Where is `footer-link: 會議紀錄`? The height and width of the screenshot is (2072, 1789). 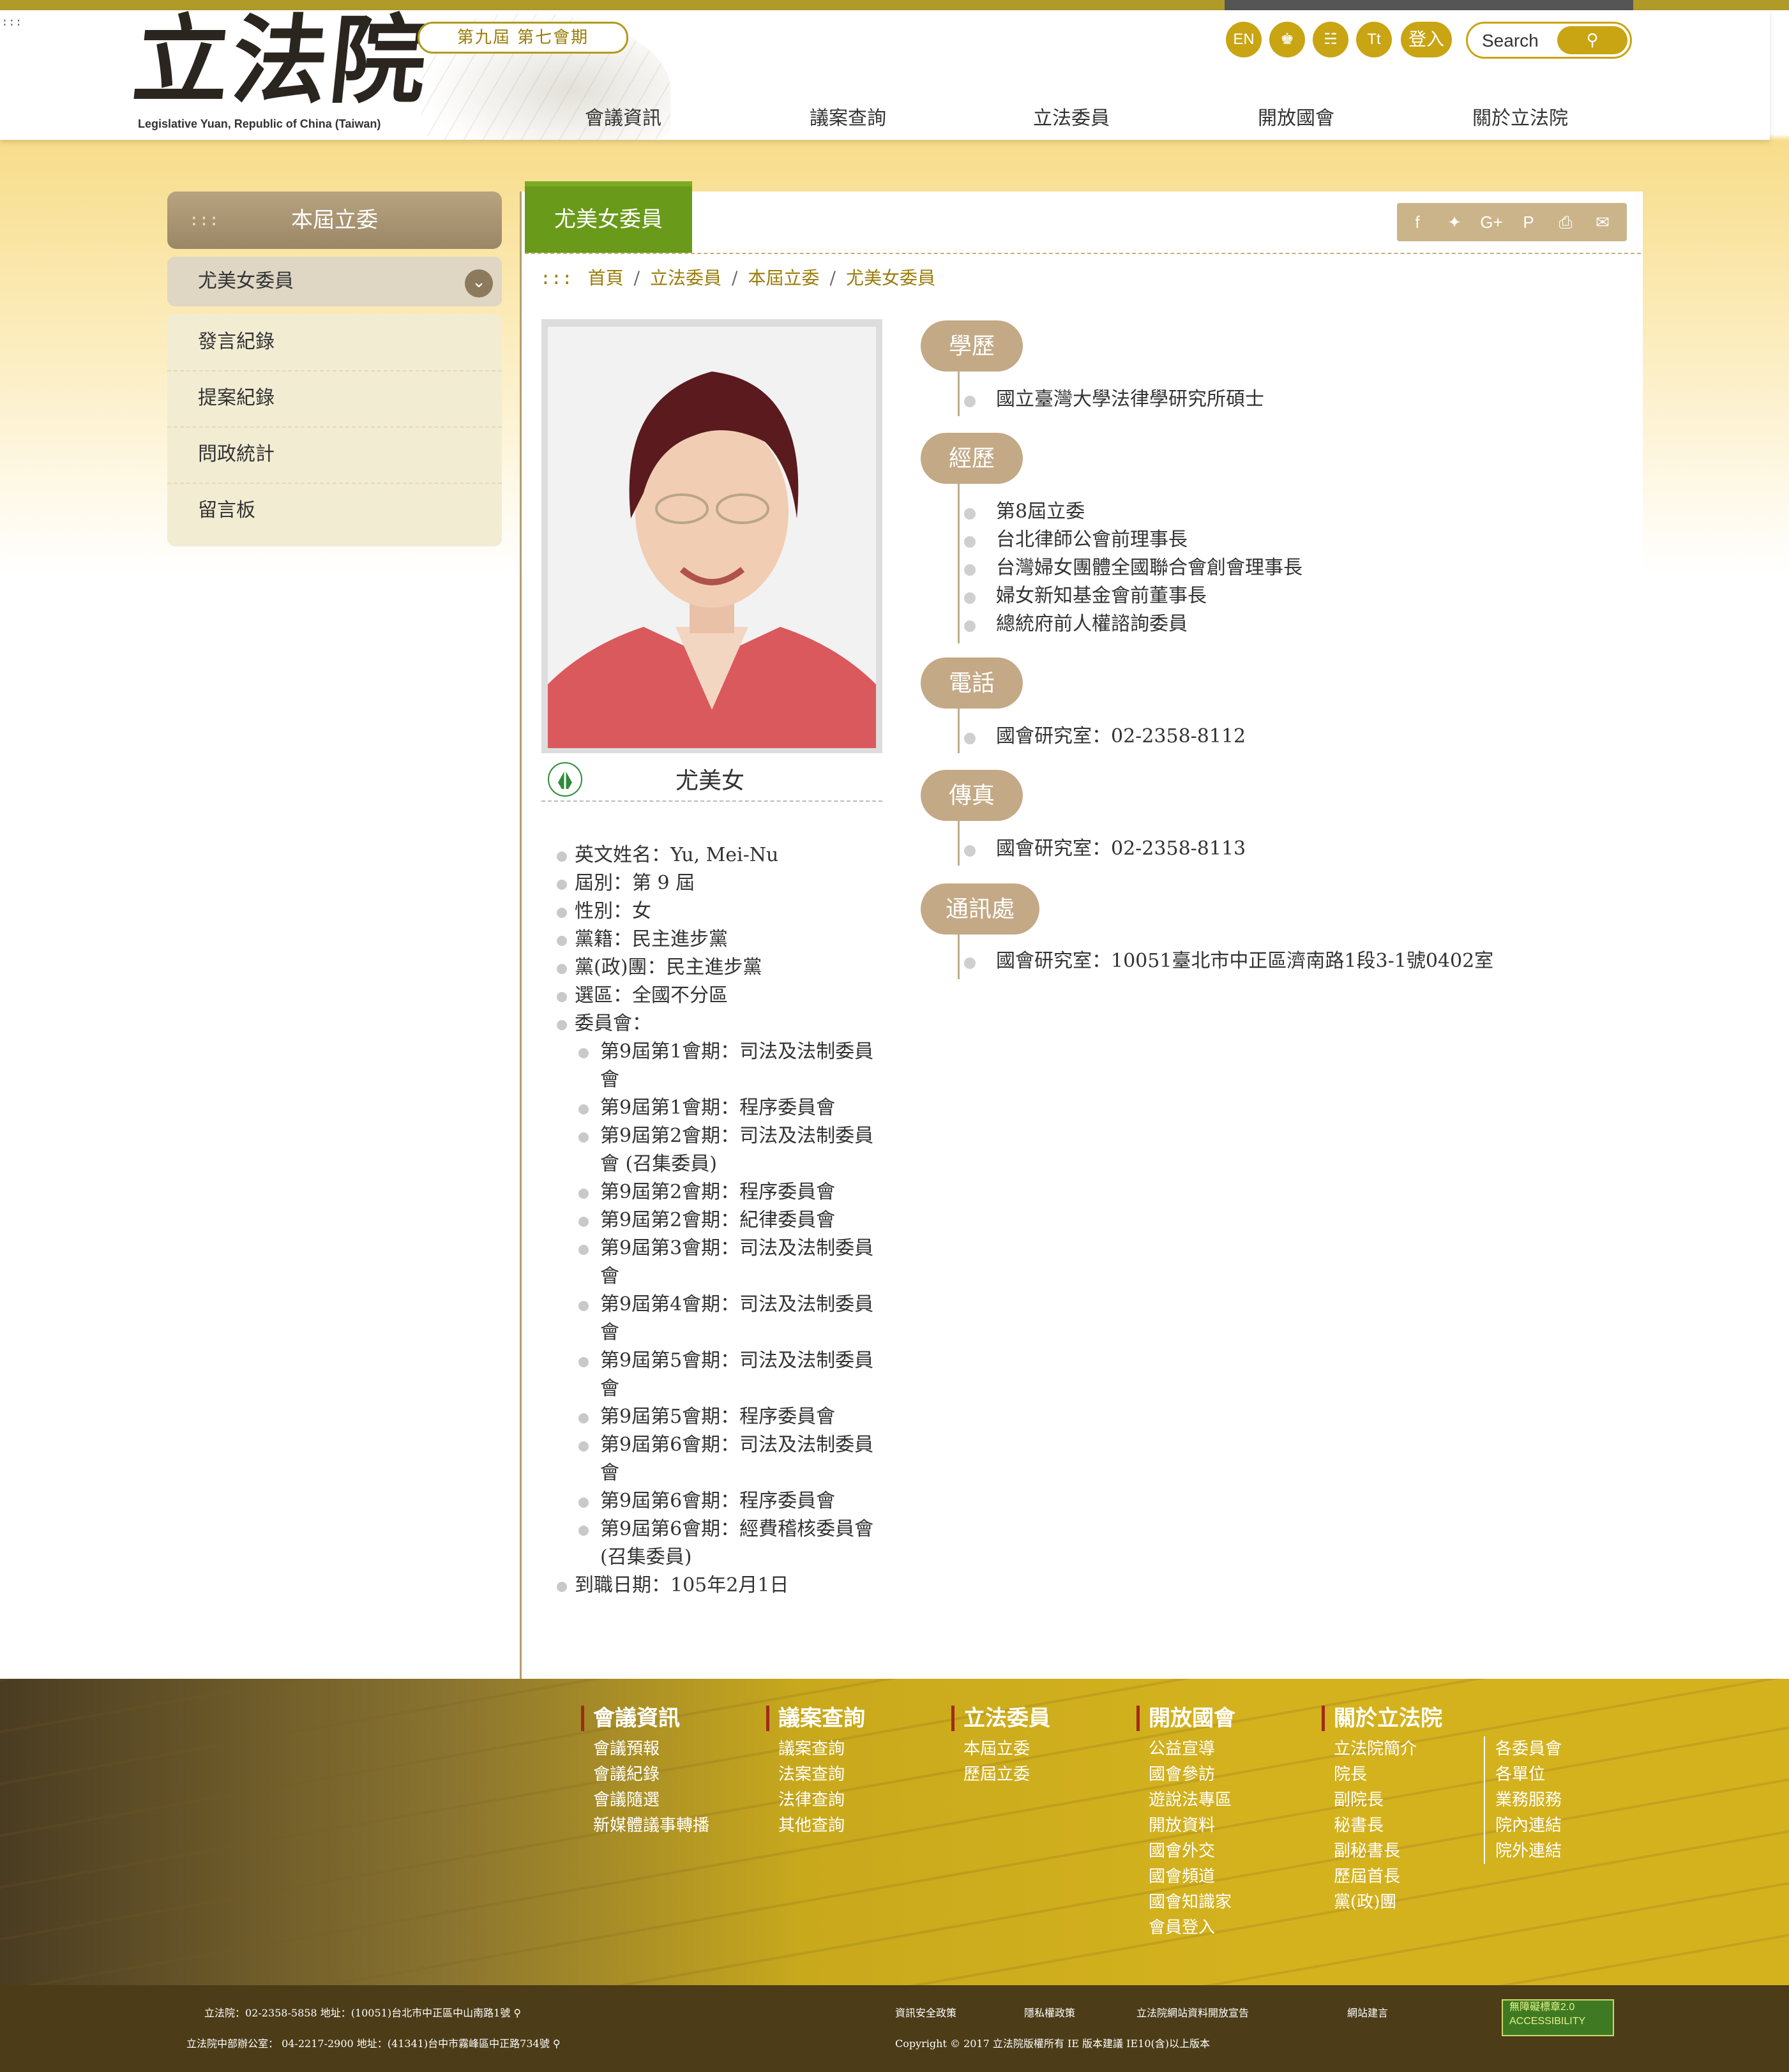
footer-link: 會議紀錄 is located at coordinates (645, 1774).